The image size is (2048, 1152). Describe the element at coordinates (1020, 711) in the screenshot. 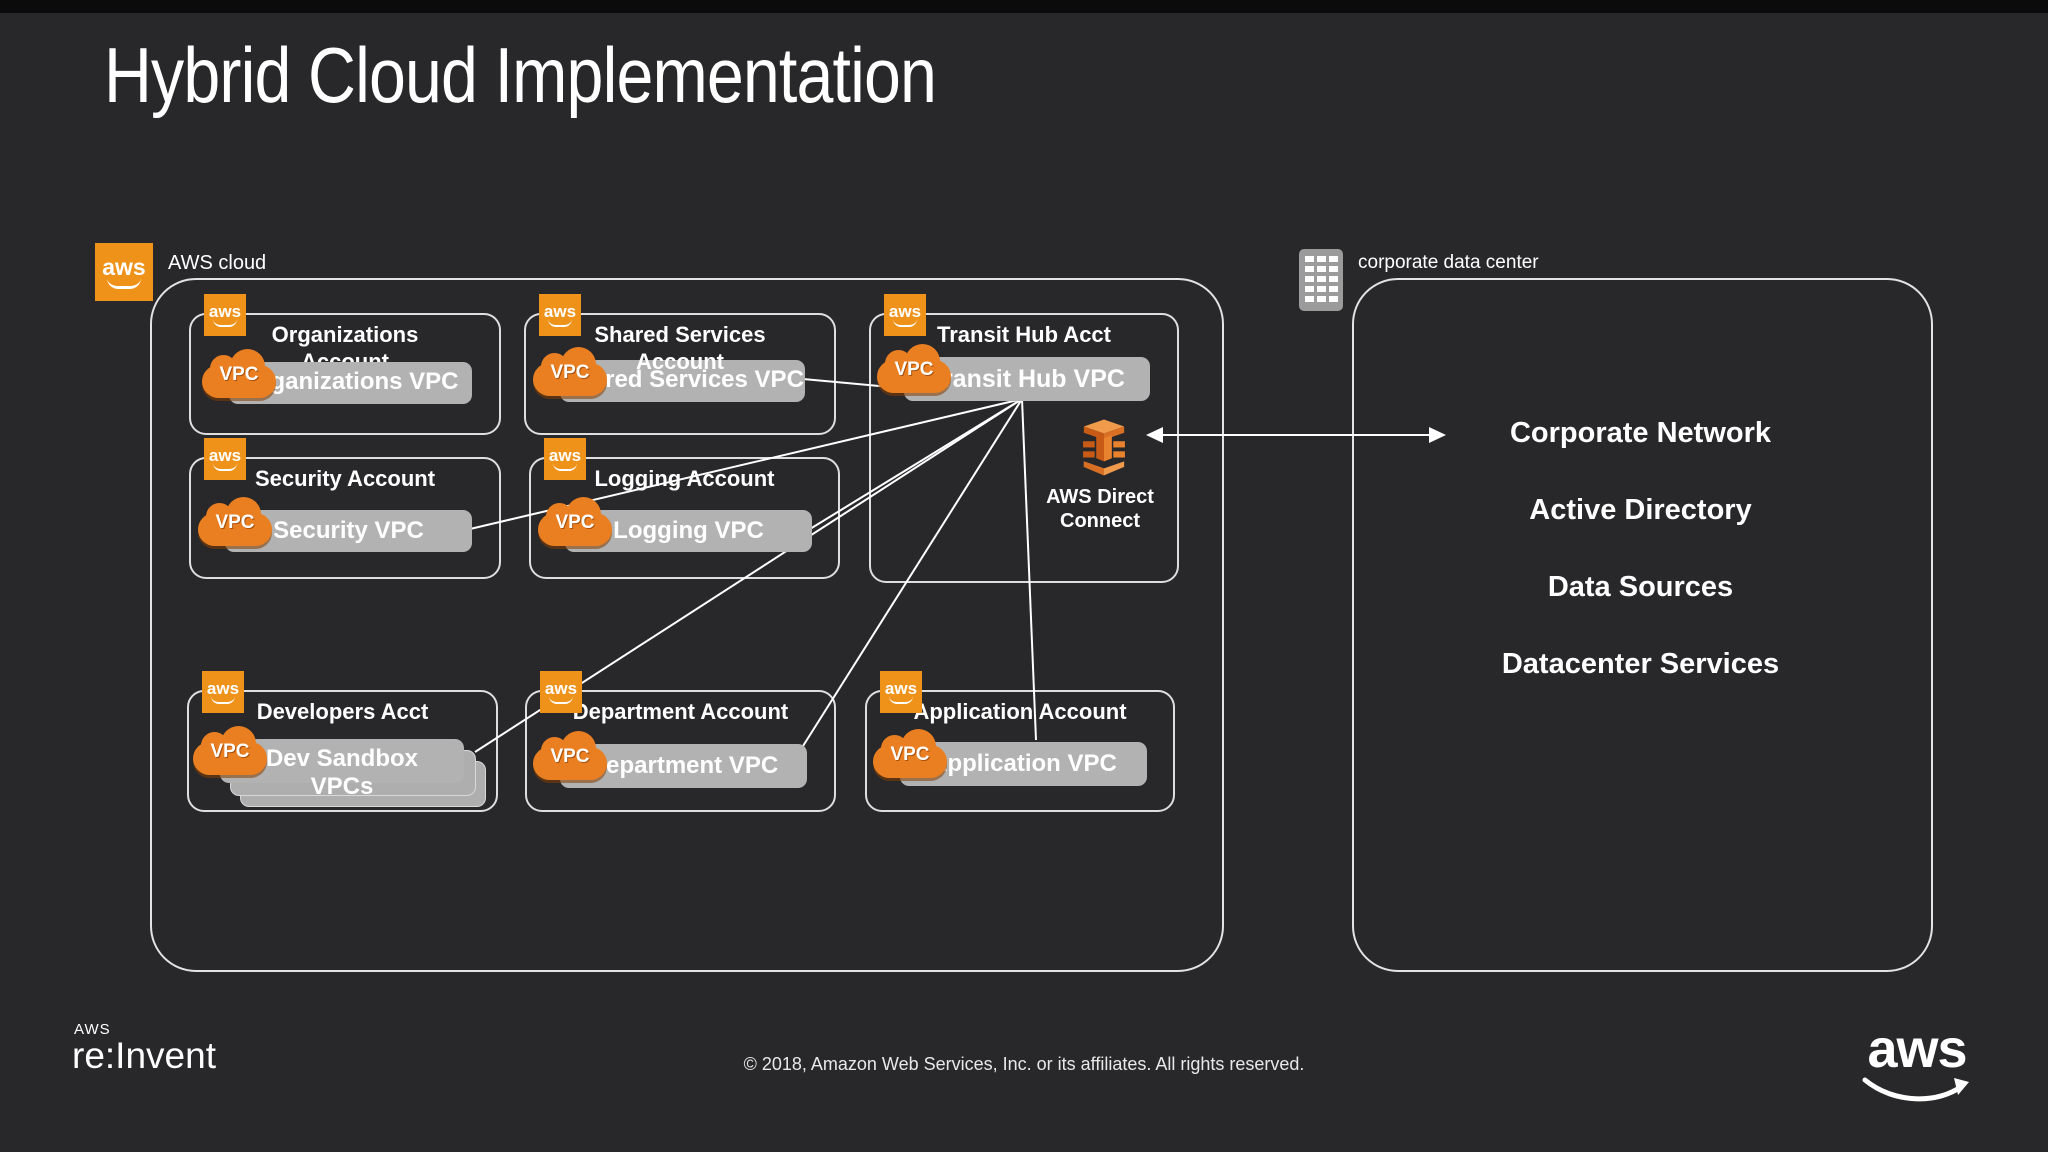

I see `account-title: Application Account` at that location.